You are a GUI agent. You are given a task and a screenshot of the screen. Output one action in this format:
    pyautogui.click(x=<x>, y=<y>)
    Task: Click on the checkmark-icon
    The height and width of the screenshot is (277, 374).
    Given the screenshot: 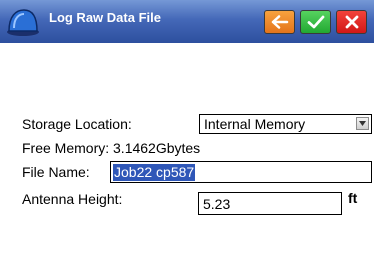 What is the action you would take?
    pyautogui.click(x=315, y=22)
    